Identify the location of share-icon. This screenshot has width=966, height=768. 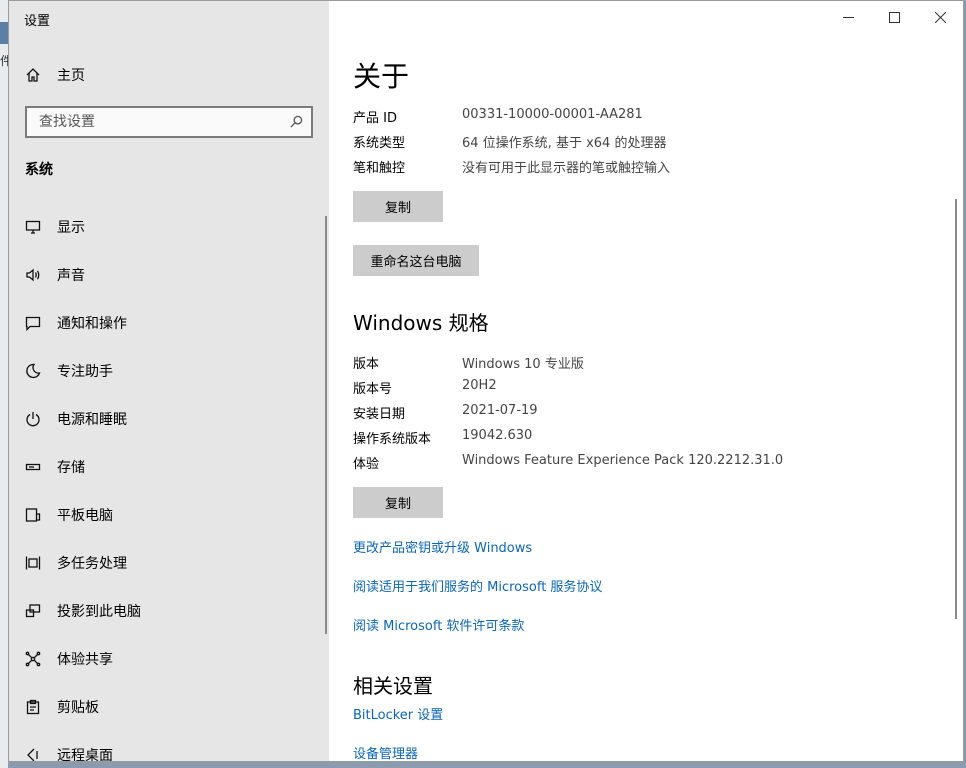
(33, 659).